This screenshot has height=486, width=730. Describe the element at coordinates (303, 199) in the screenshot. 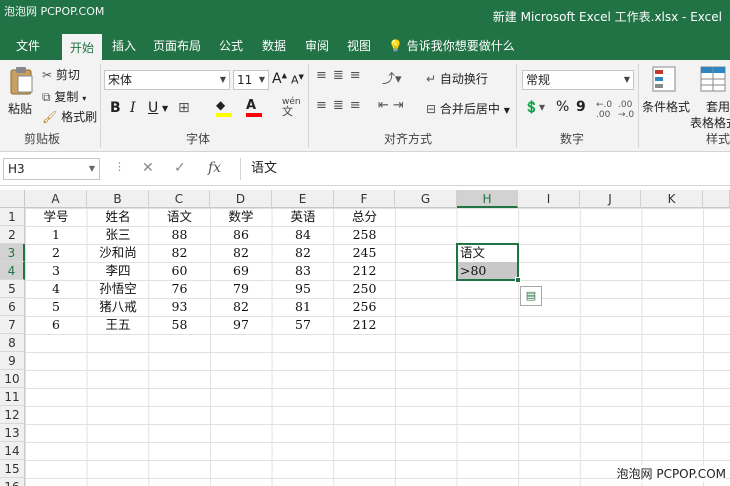

I see `column-header-e: E` at that location.